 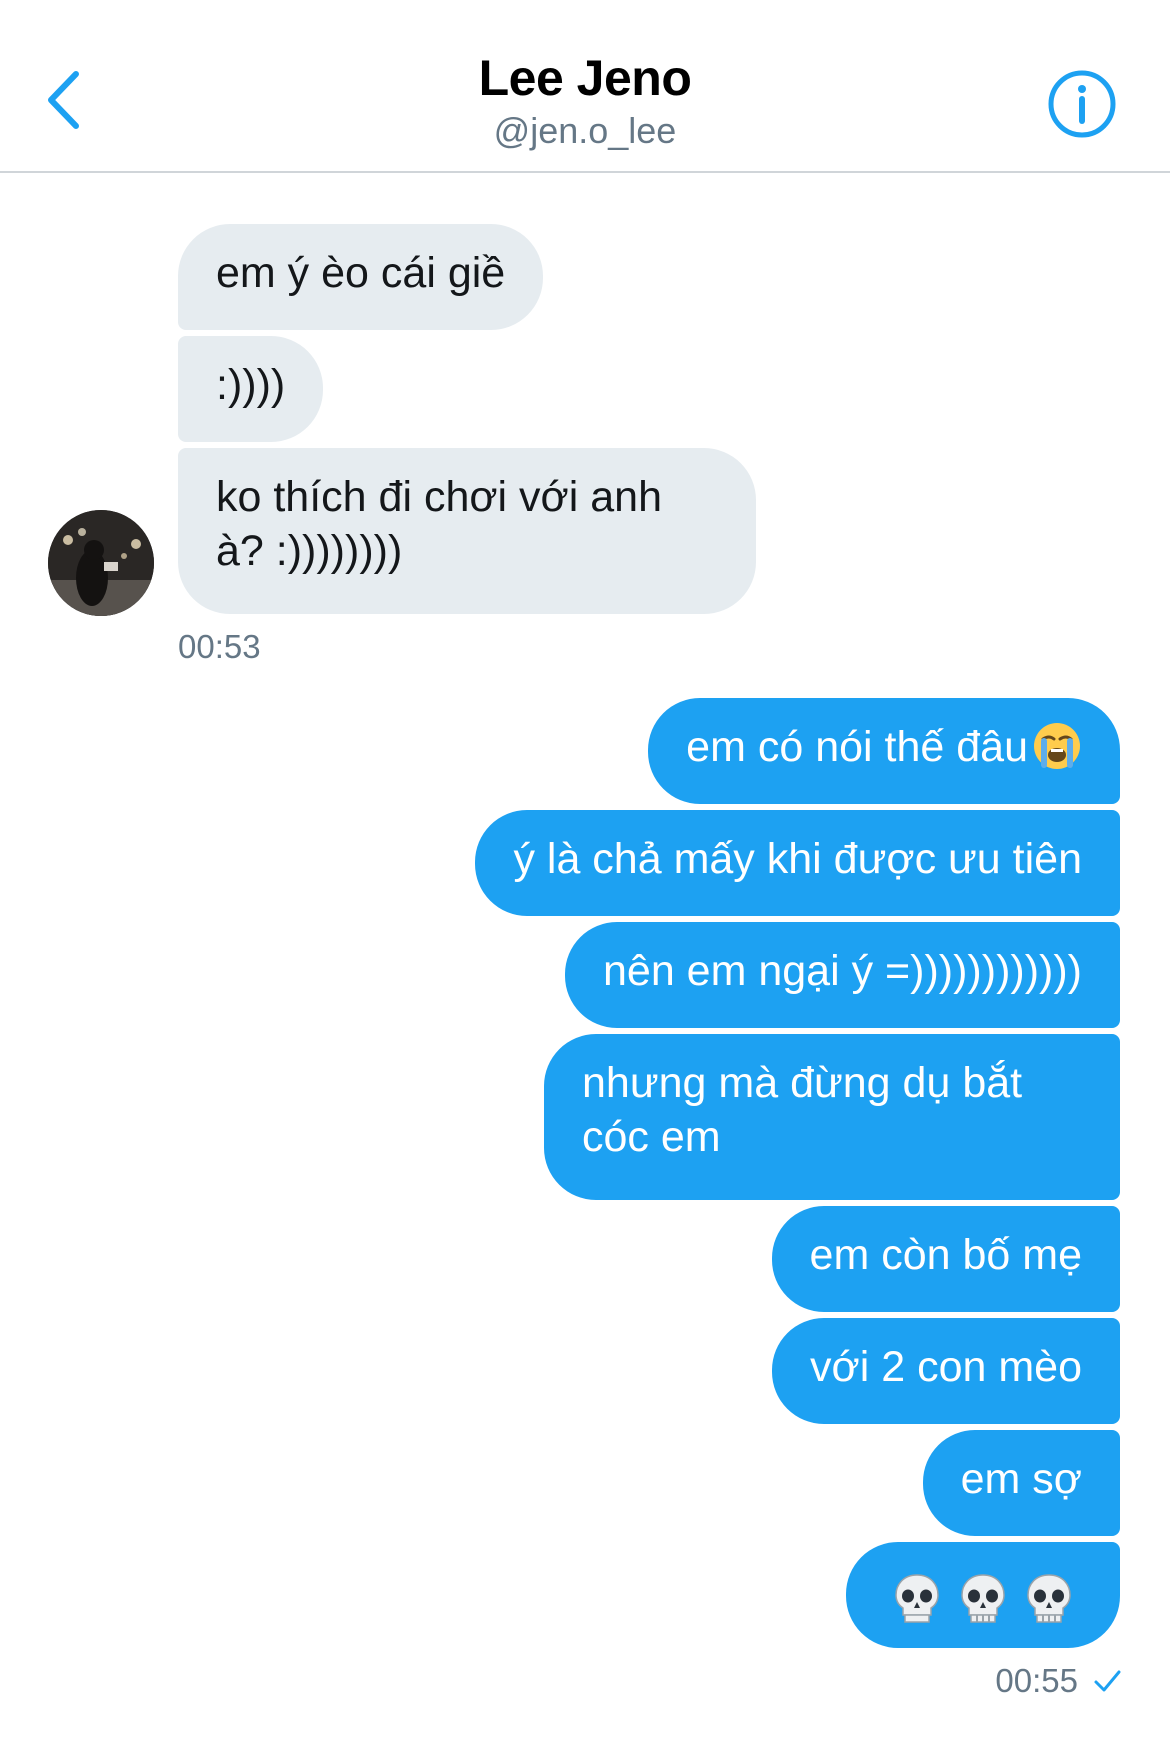 What do you see at coordinates (439, 497) in the screenshot?
I see `message-text: ko thích đi chơi với anh` at bounding box center [439, 497].